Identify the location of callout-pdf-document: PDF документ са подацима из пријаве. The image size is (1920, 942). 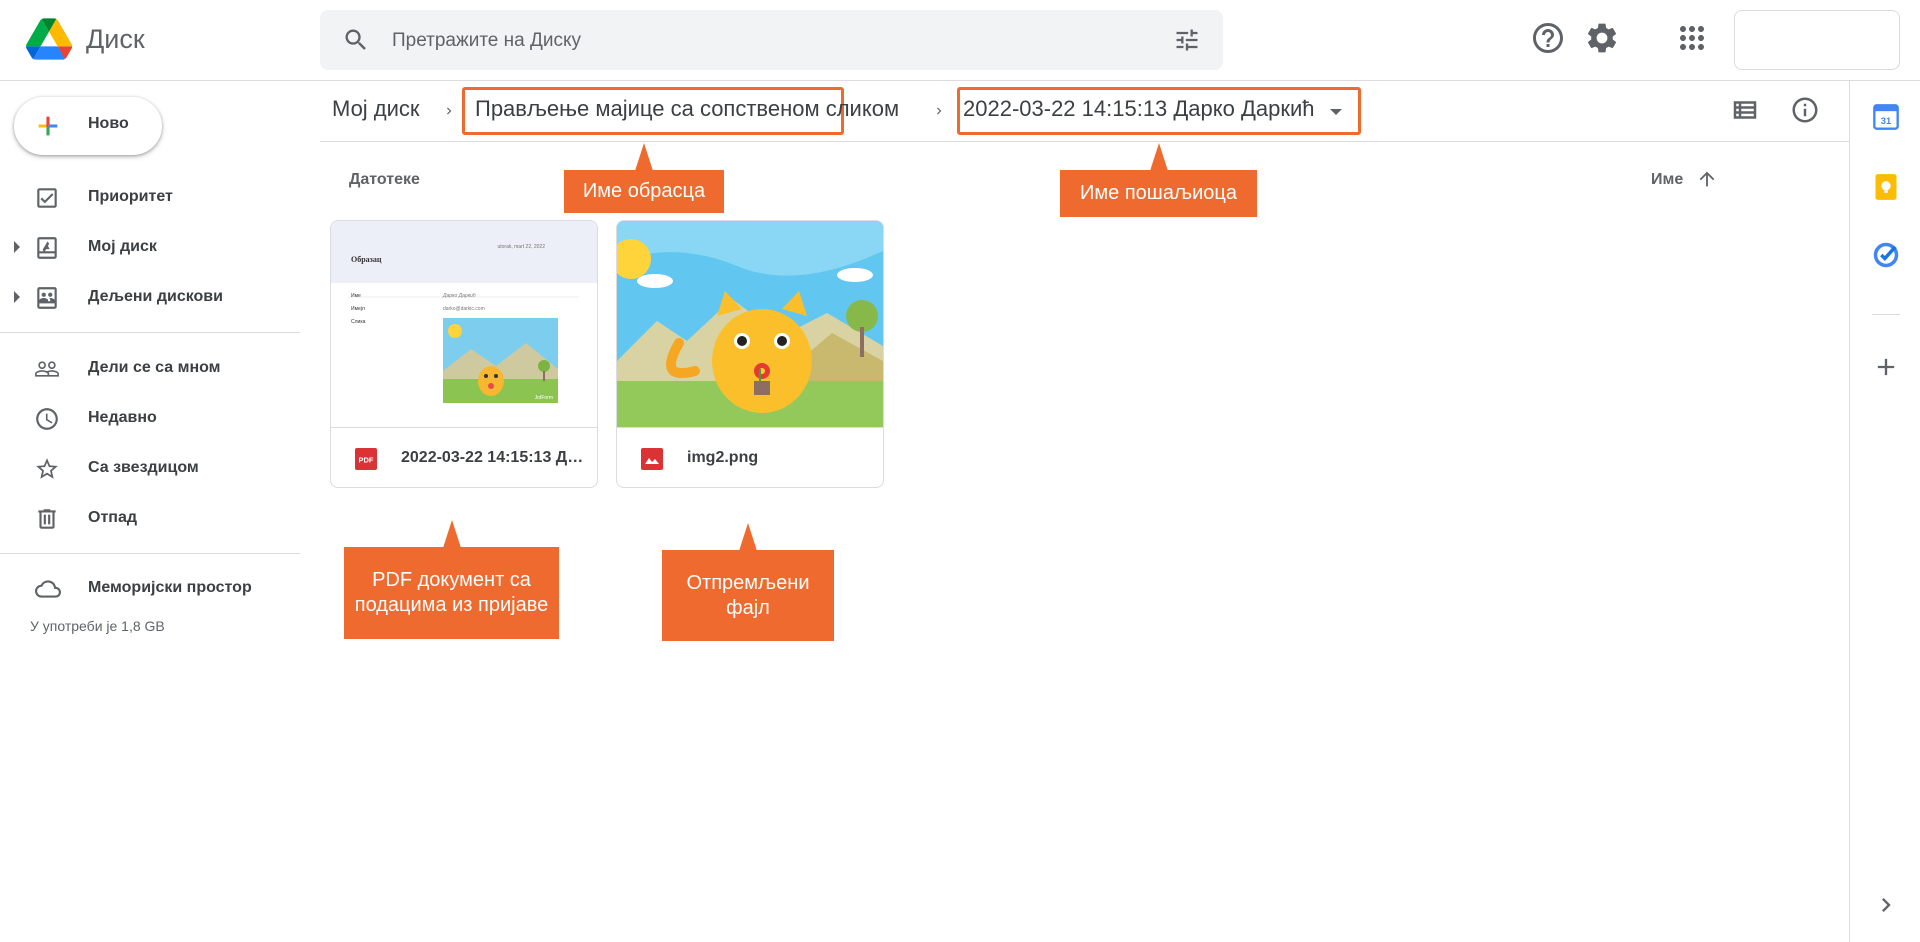
(451, 579).